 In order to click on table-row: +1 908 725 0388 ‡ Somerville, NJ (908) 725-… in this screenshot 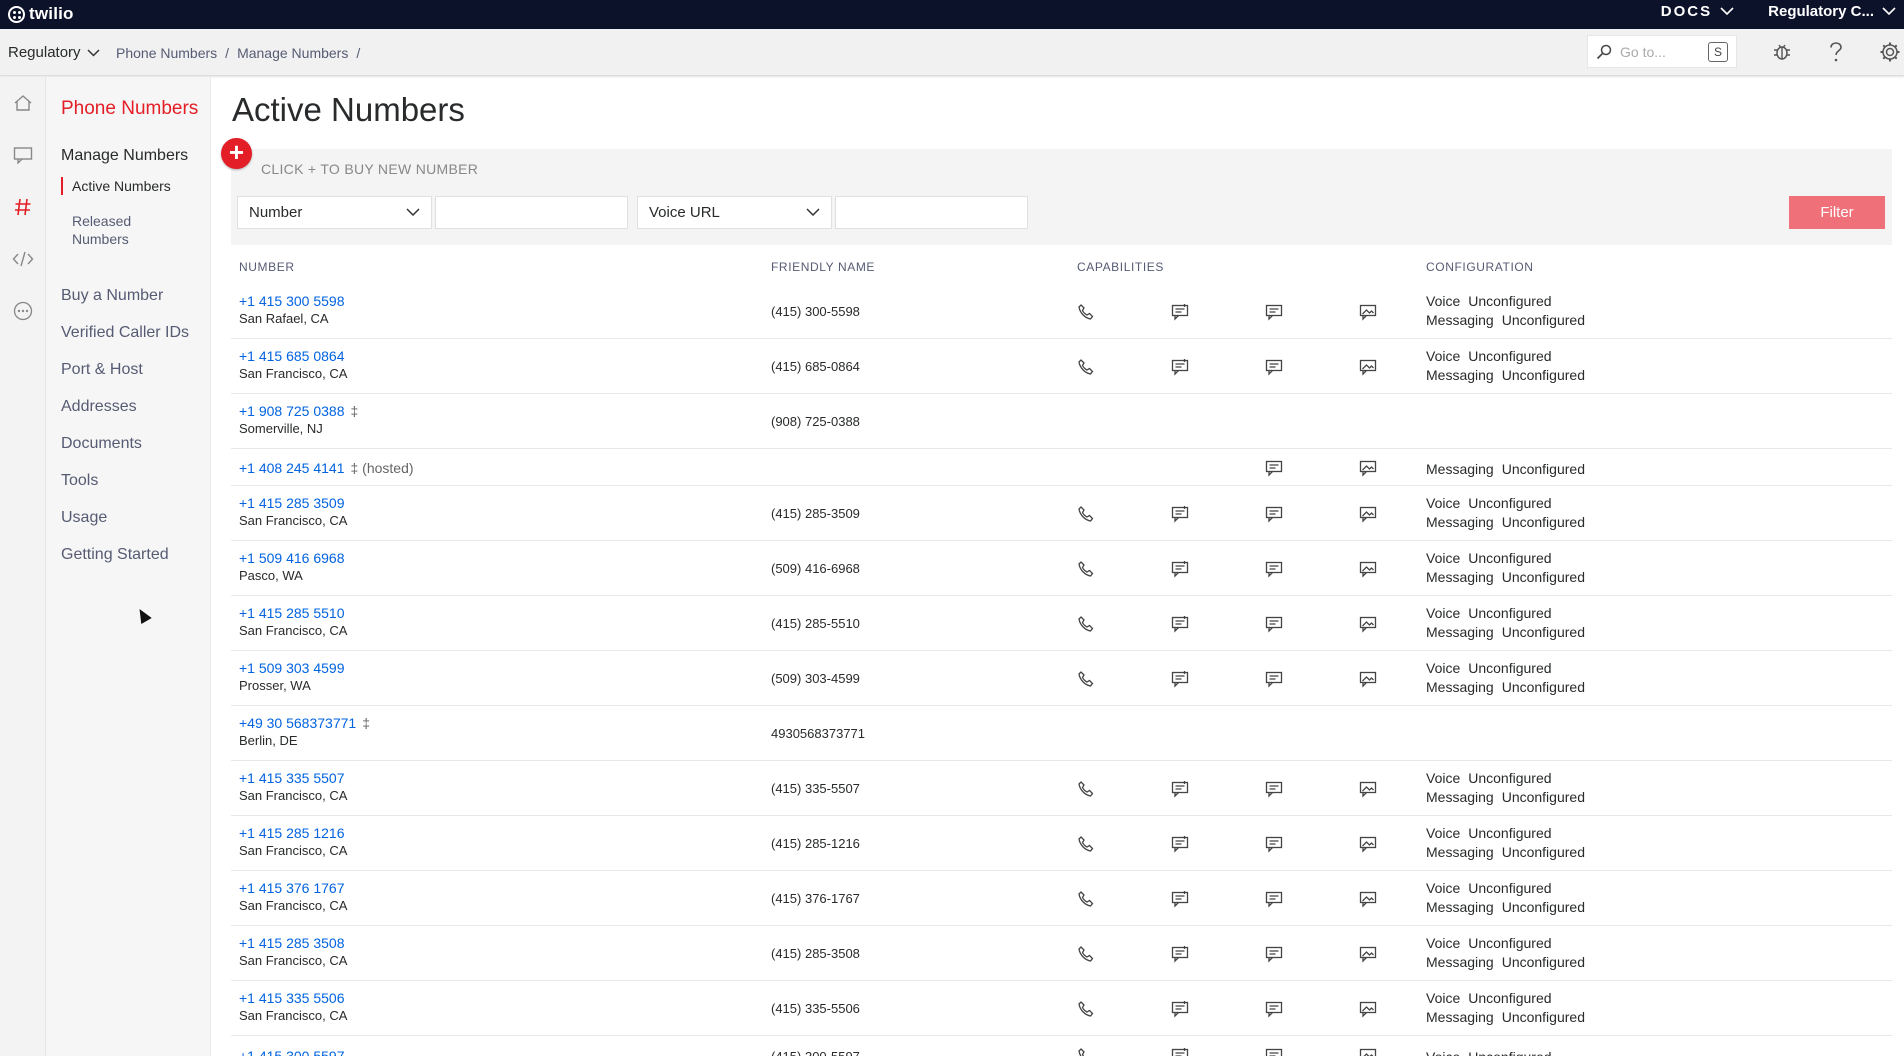, I will do `click(1061, 421)`.